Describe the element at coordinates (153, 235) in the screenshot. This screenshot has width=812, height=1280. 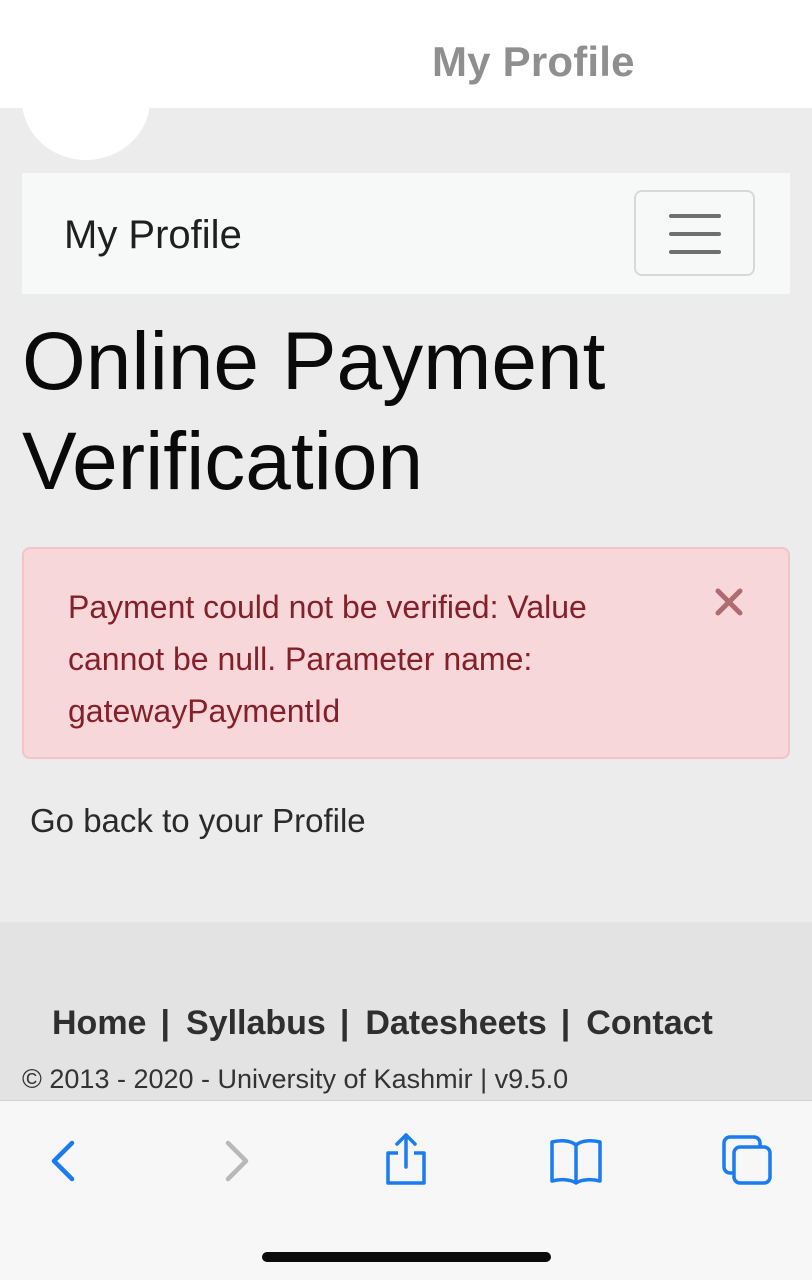
I see `navbar-brand: My Profile` at that location.